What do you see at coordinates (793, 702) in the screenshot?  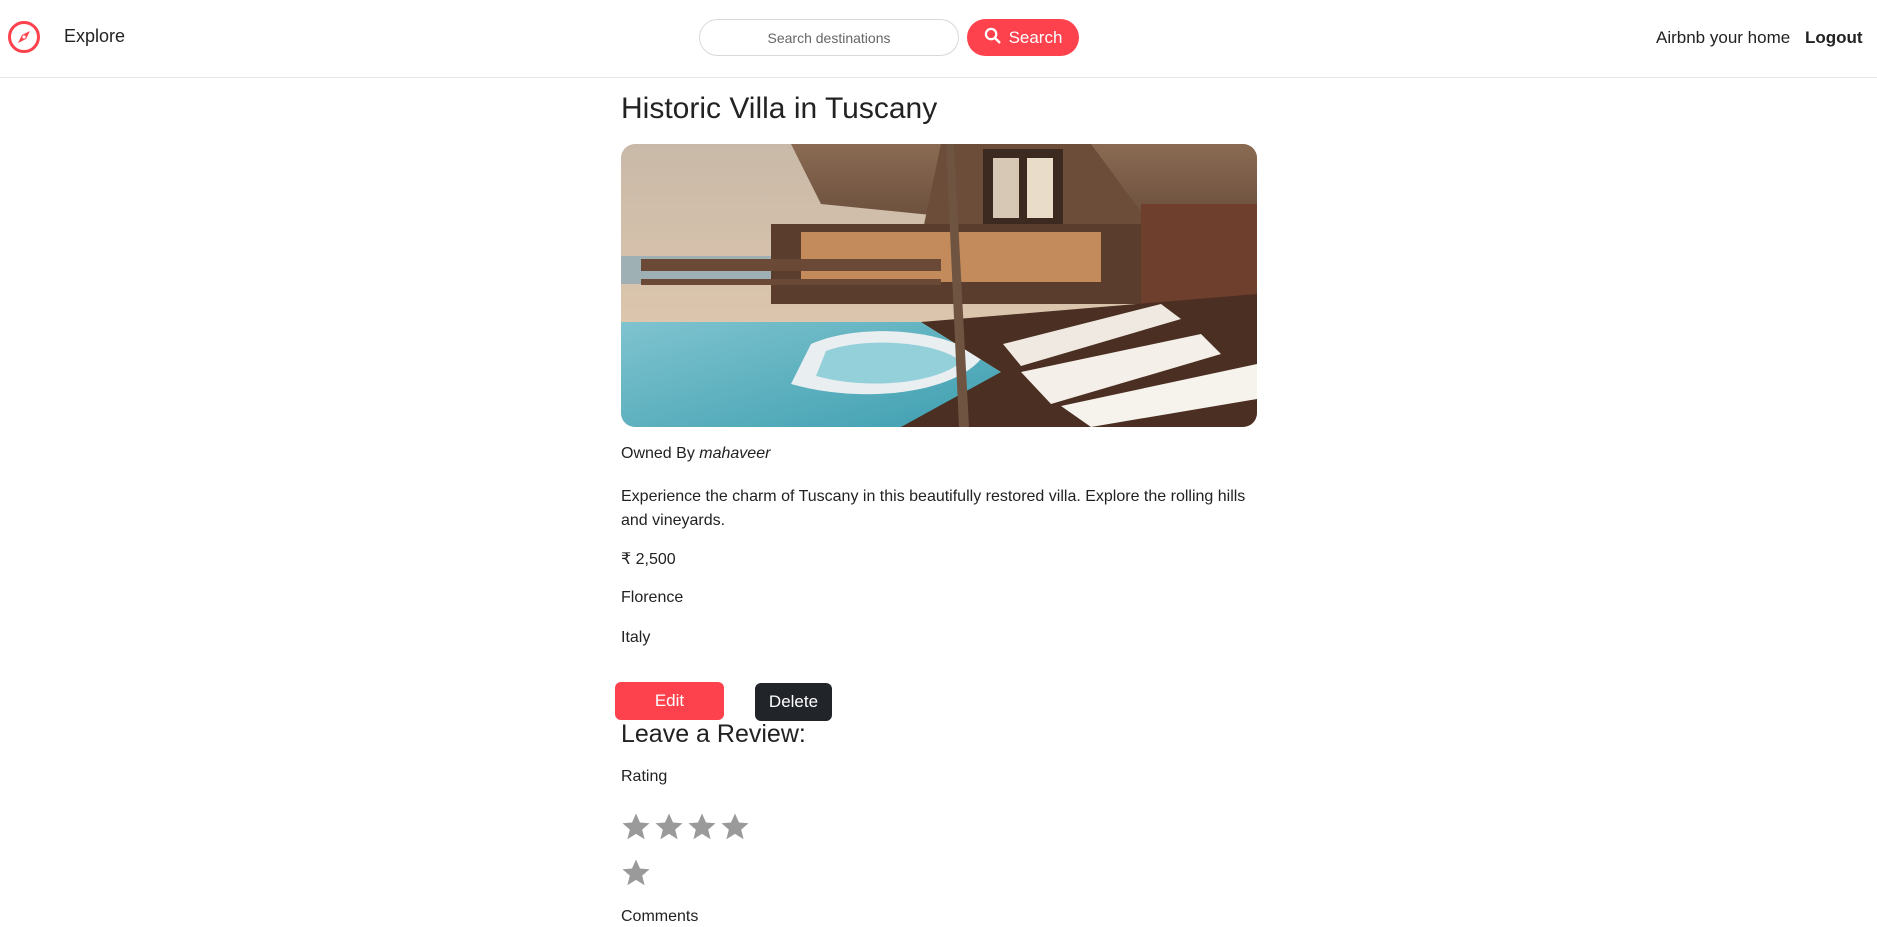 I see `delete-button: Delete` at bounding box center [793, 702].